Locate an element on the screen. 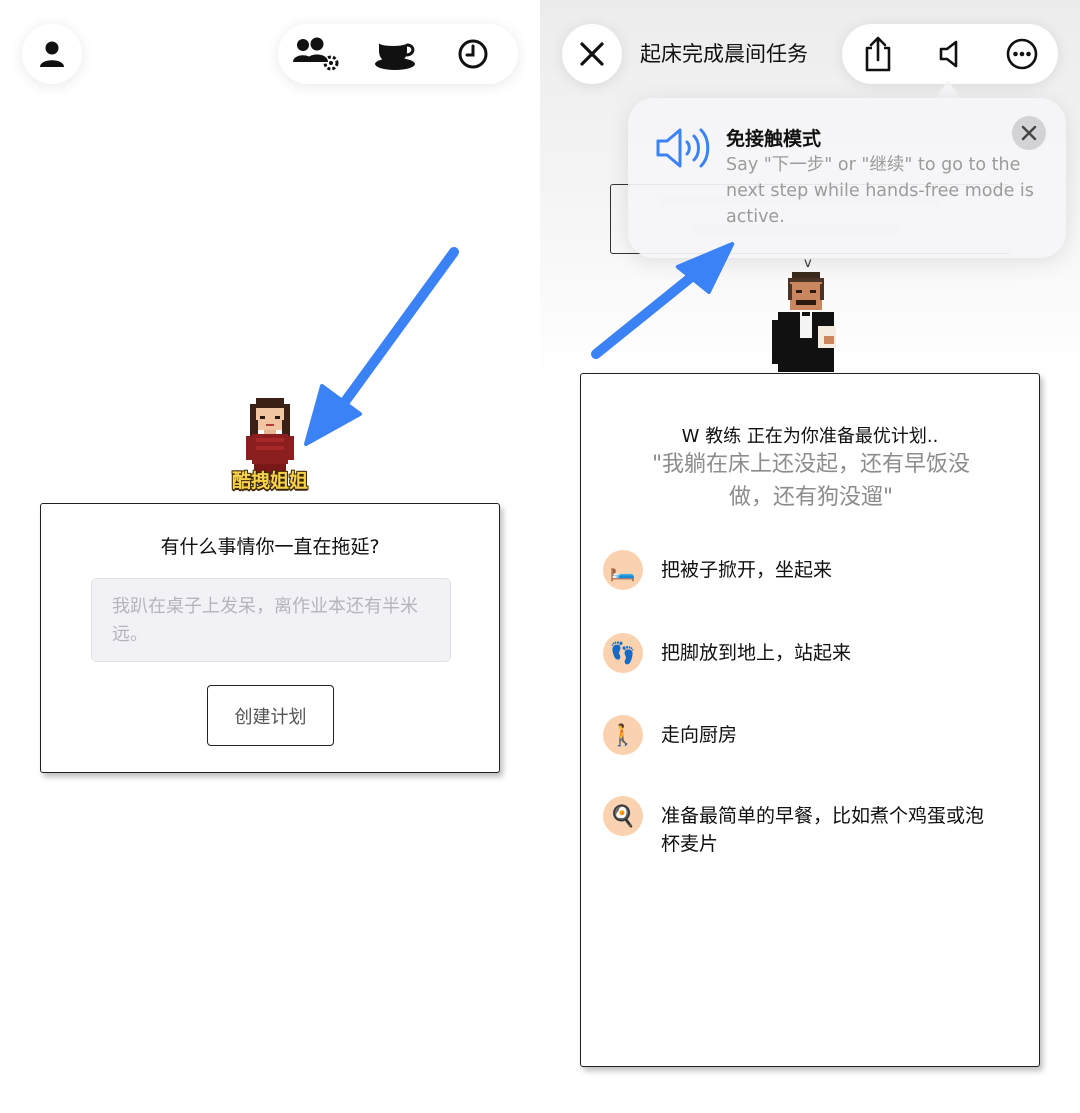  question-card: 有什么事情你一直在拖延? 创建计划 is located at coordinates (270, 638).